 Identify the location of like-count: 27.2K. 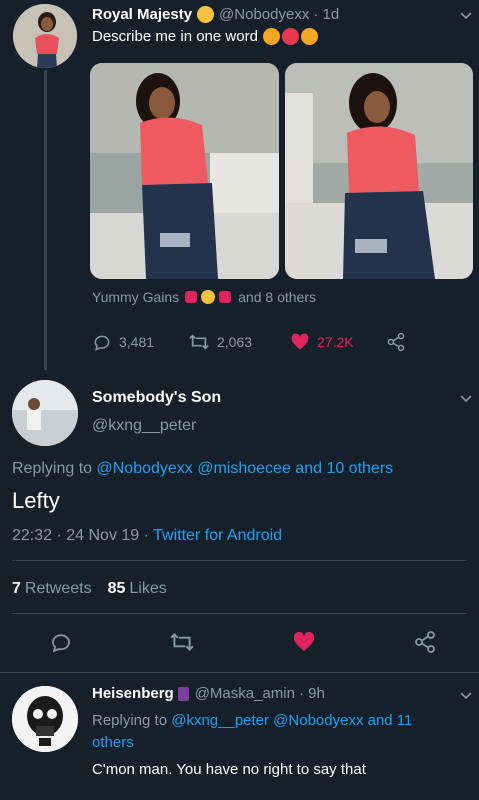
(335, 342).